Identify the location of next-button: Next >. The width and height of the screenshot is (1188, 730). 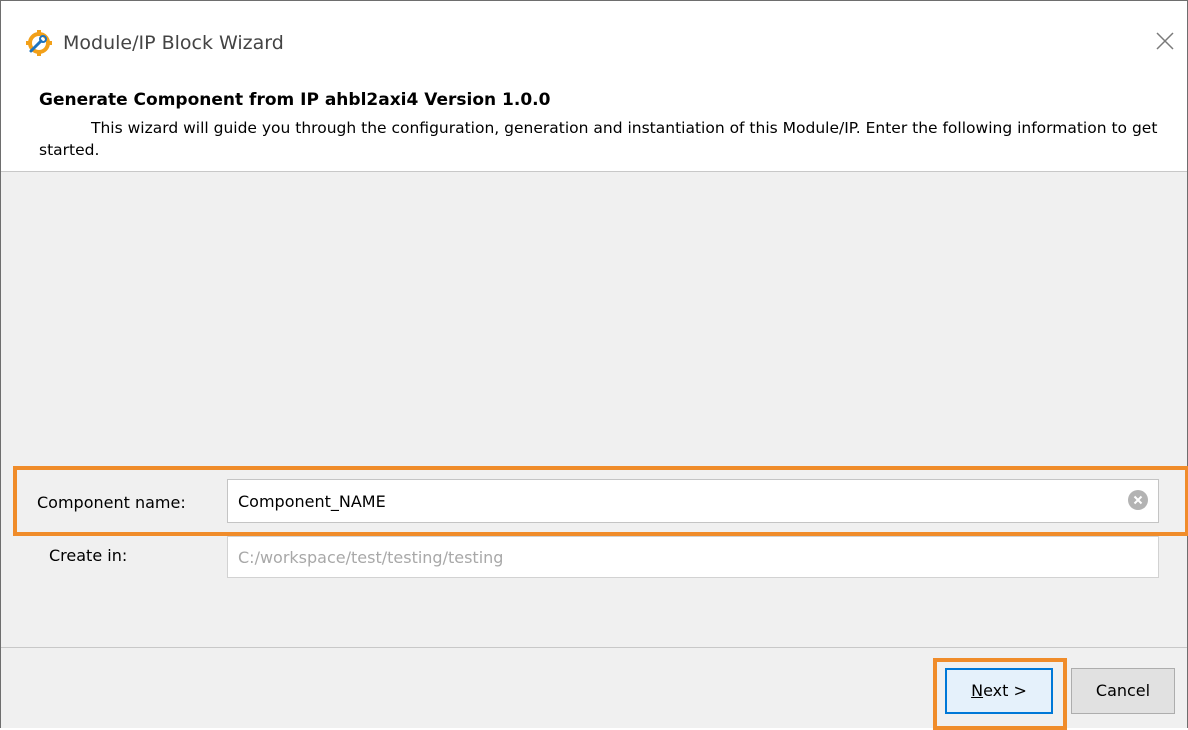
(999, 691).